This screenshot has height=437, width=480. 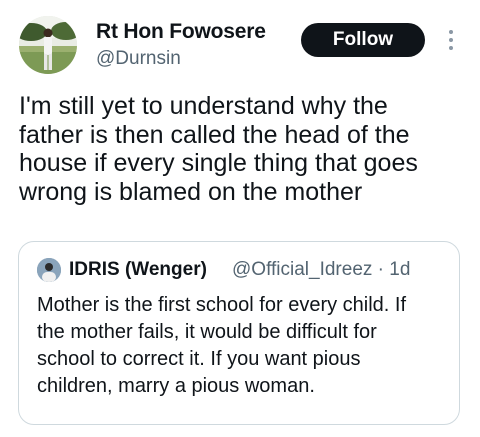 What do you see at coordinates (218, 163) in the screenshot?
I see `tweet-text-line: house if every single thing that goes` at bounding box center [218, 163].